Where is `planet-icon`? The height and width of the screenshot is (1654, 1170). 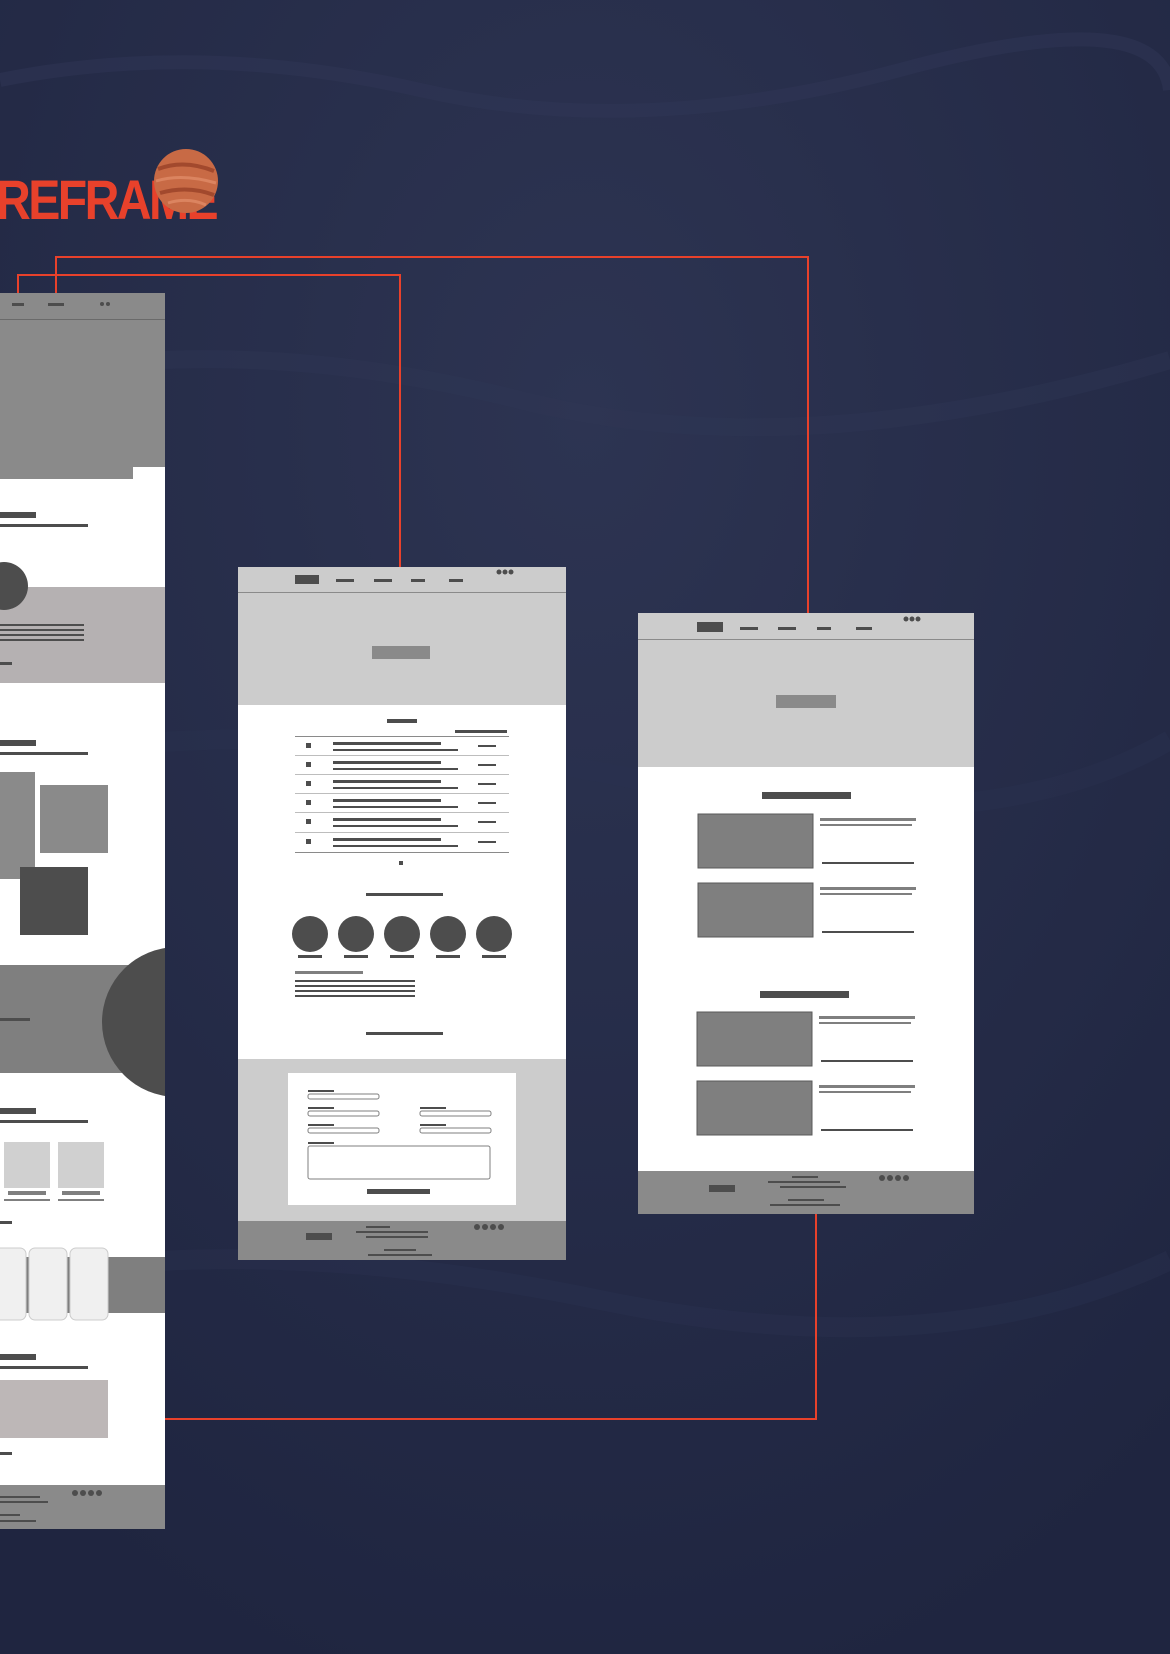
planet-icon is located at coordinates (186, 181).